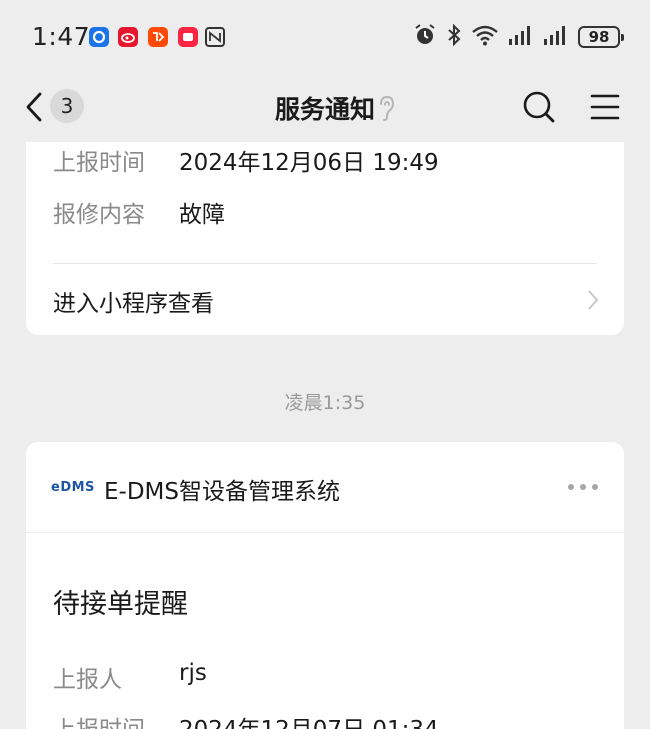 The height and width of the screenshot is (729, 650). Describe the element at coordinates (99, 215) in the screenshot. I see `field-label: 报修内容` at that location.